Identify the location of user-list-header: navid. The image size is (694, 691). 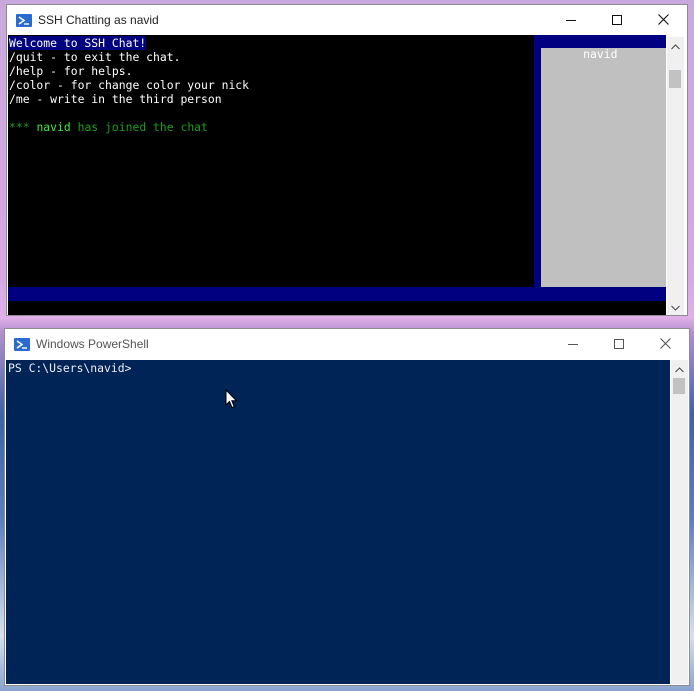
(603, 48).